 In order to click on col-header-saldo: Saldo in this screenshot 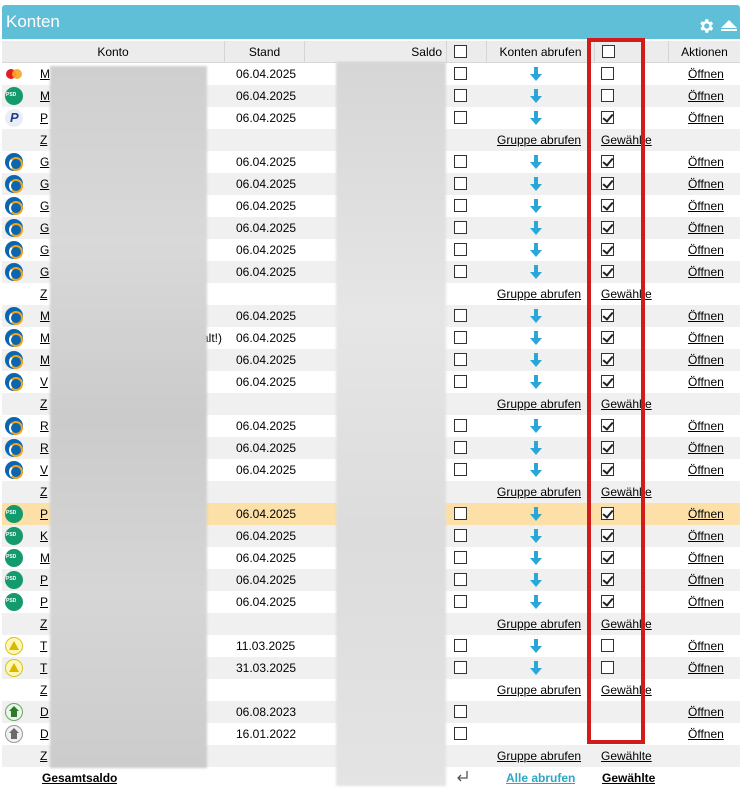, I will do `click(376, 52)`.